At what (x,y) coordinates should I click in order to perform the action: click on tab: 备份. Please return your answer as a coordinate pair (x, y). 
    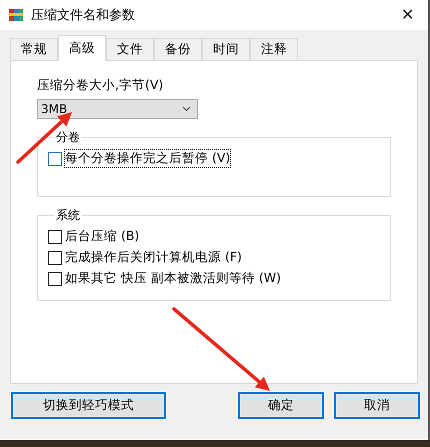
    Looking at the image, I should click on (178, 49).